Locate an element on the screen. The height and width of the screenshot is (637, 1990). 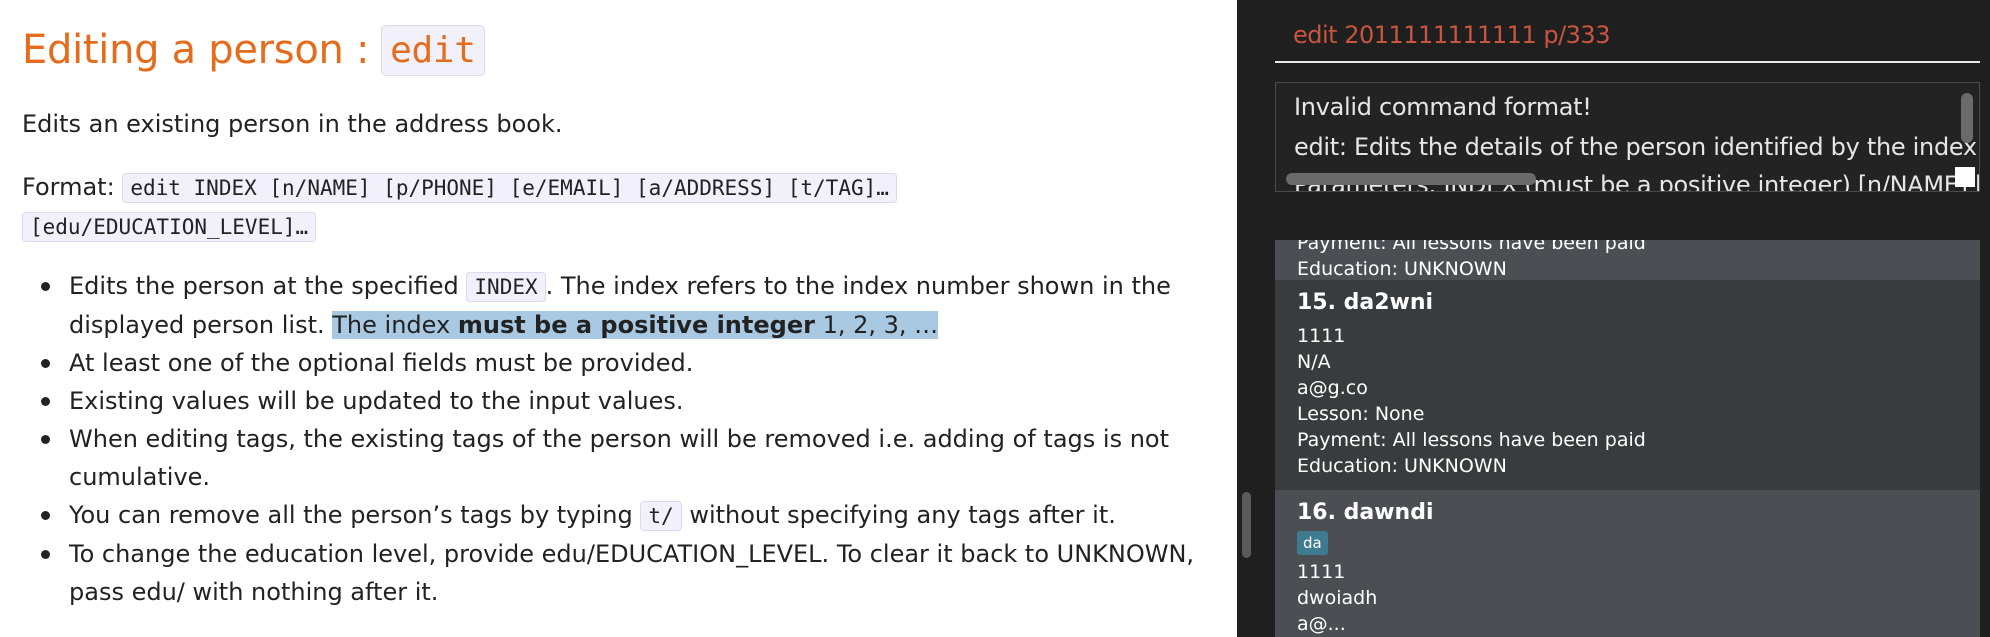
bullet-5-post: without specifying any tags after it. is located at coordinates (902, 515).